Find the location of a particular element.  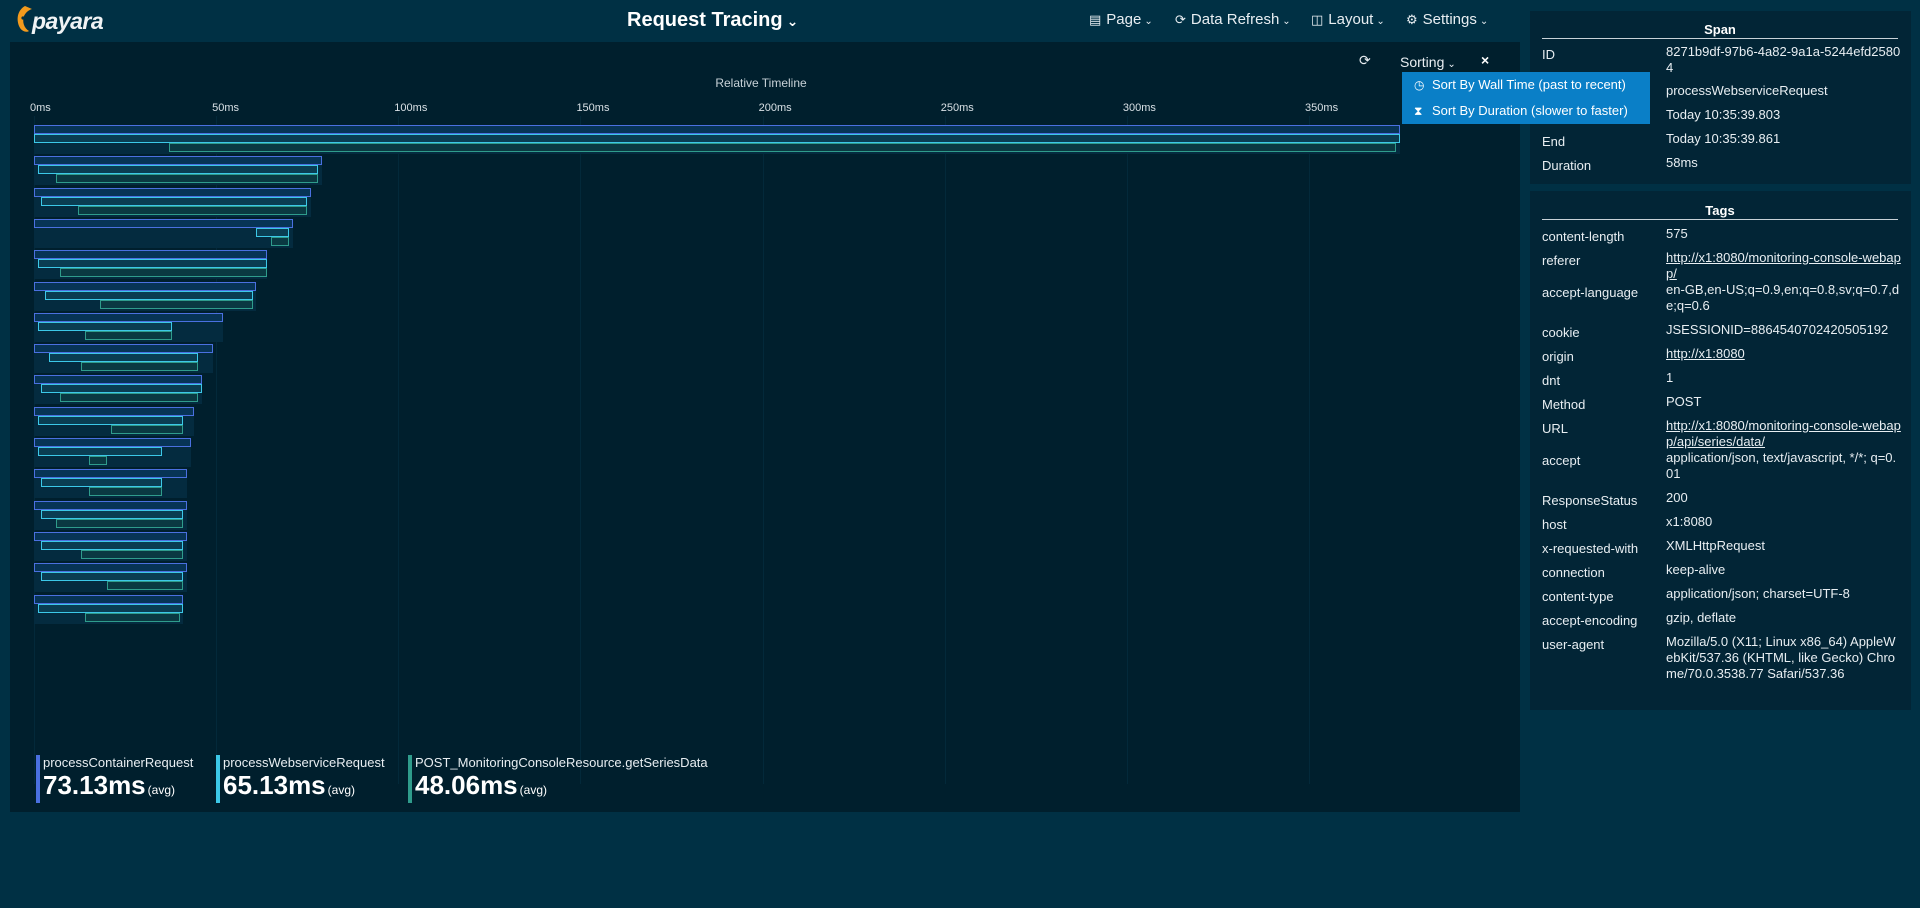

sorting-label: Sorting is located at coordinates (1422, 62).